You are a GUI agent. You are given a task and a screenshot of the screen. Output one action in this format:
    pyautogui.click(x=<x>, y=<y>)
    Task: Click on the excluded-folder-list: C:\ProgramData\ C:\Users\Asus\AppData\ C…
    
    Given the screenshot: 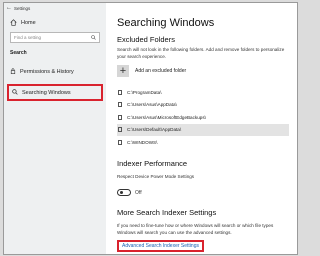 What is the action you would take?
    pyautogui.click(x=203, y=117)
    